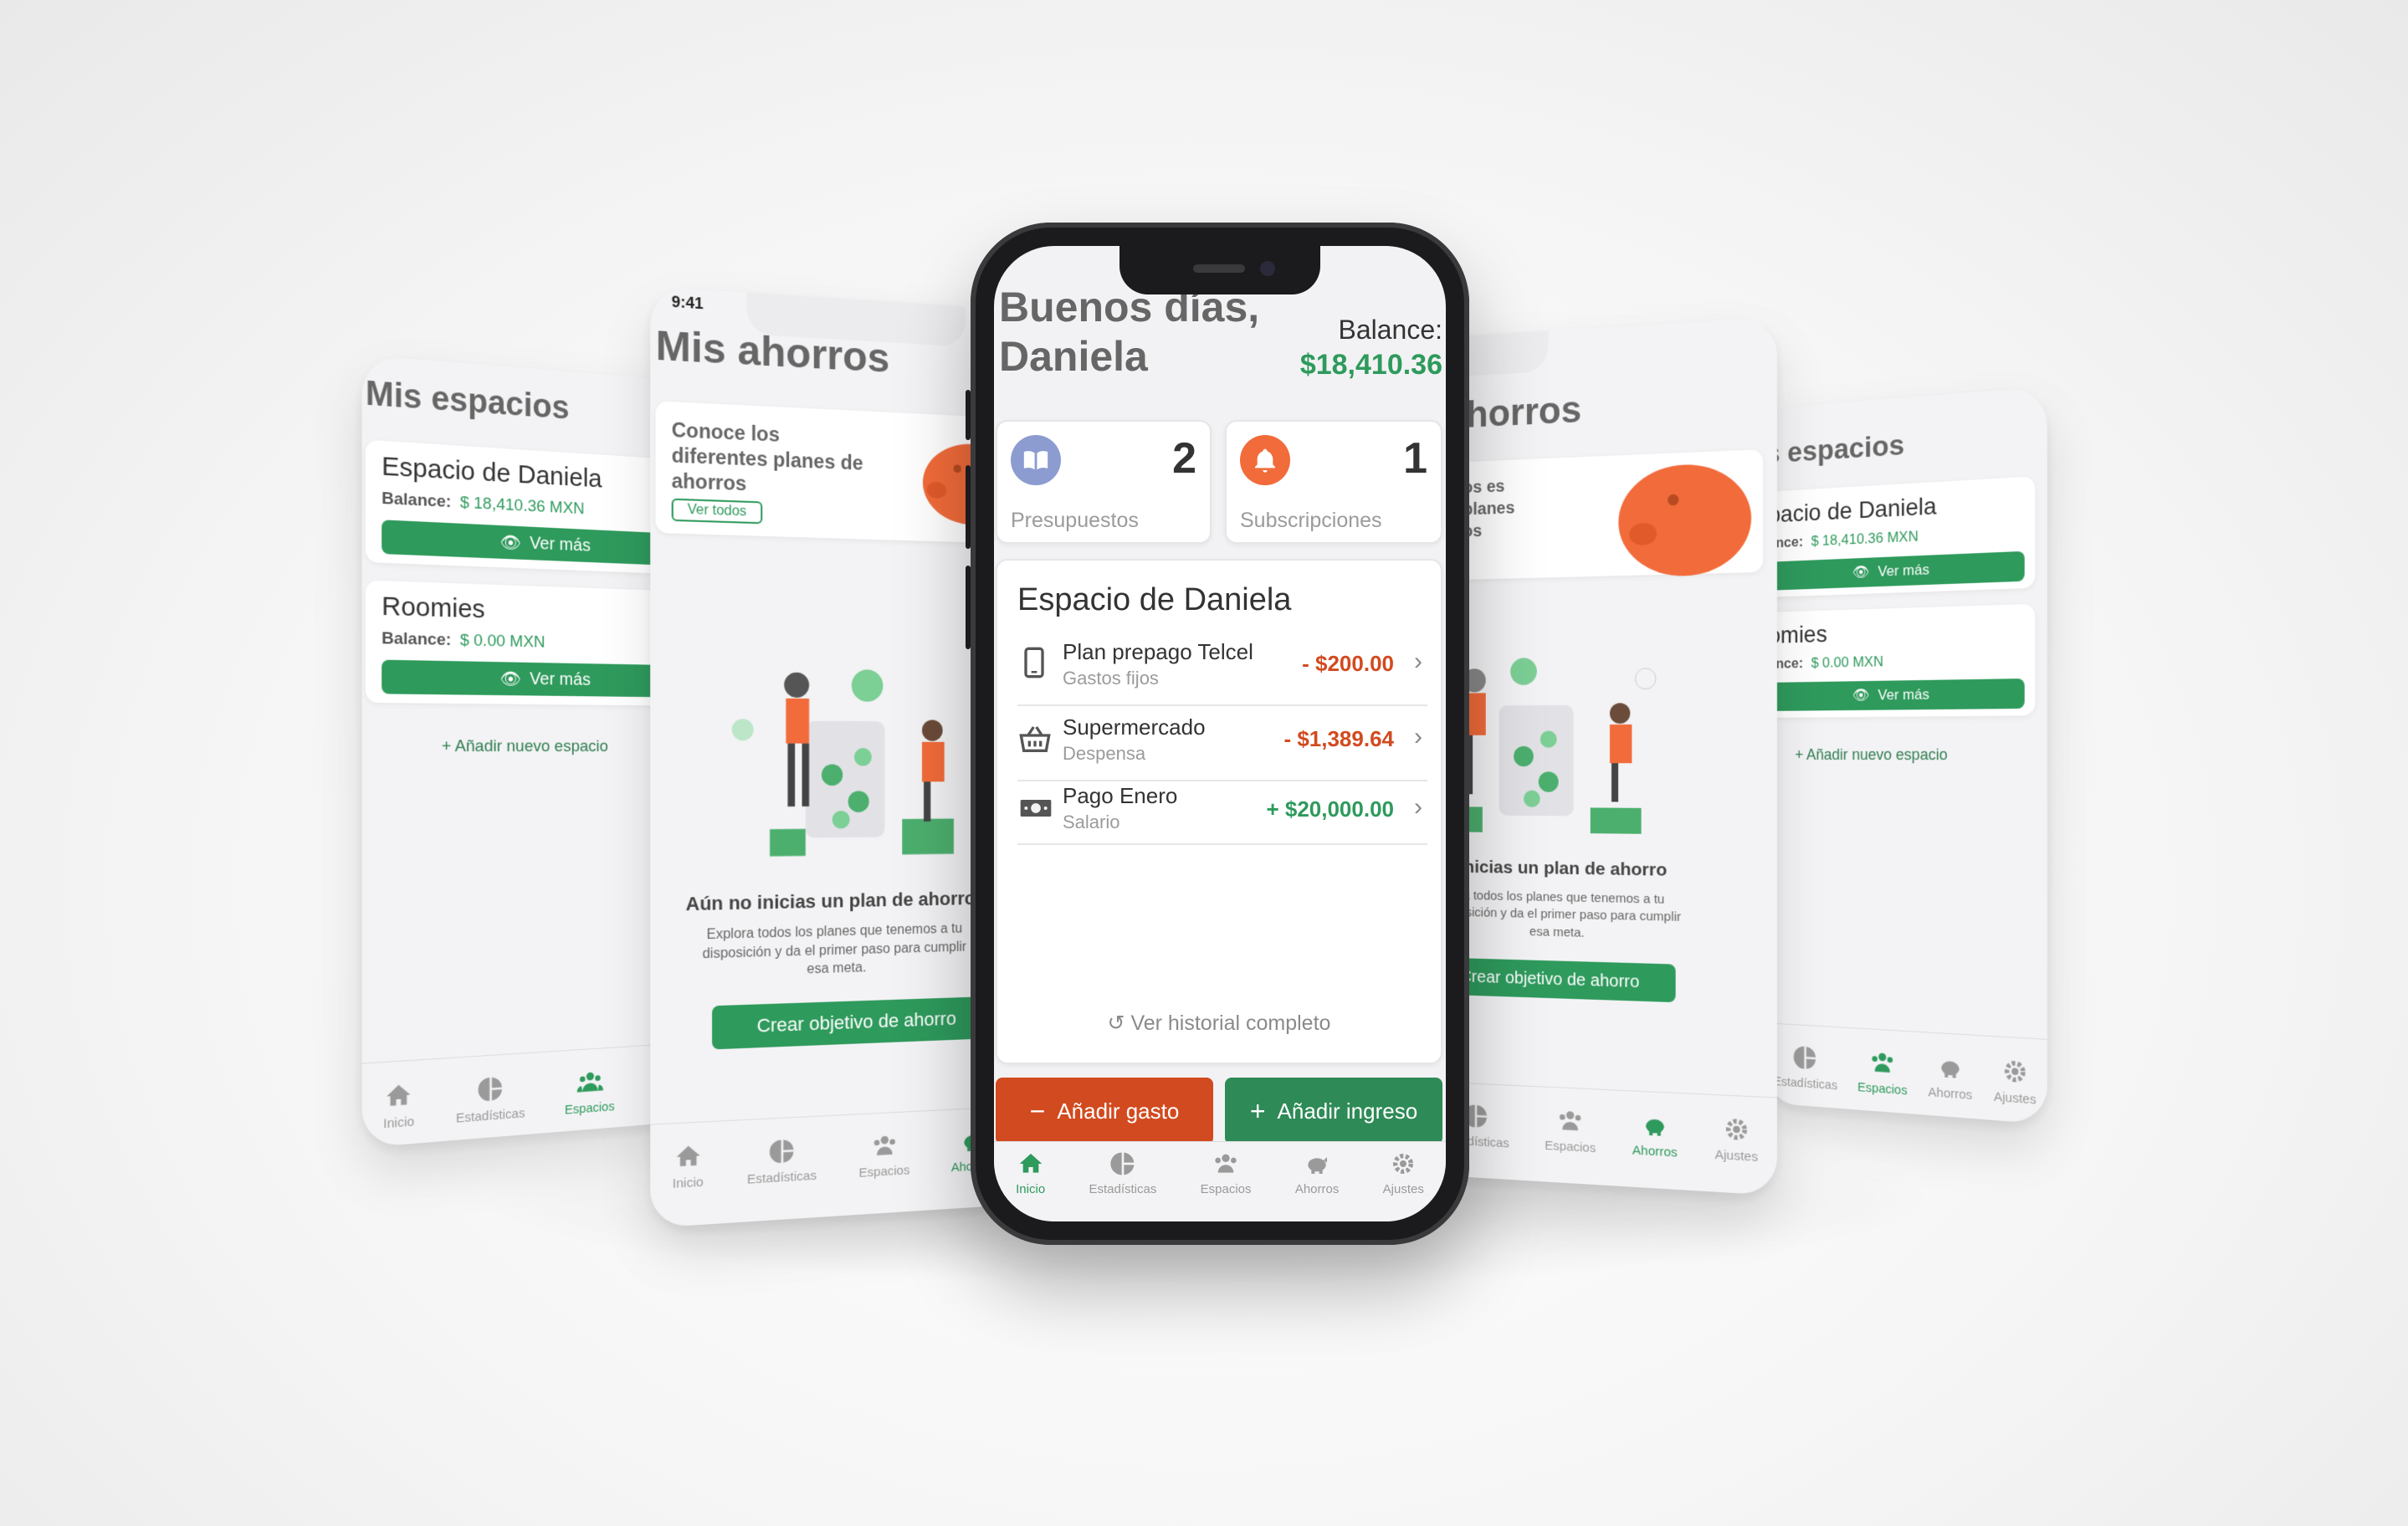 The height and width of the screenshot is (1526, 2408). Describe the element at coordinates (492, 473) in the screenshot. I see `space-name: Espacio de Daniela` at that location.